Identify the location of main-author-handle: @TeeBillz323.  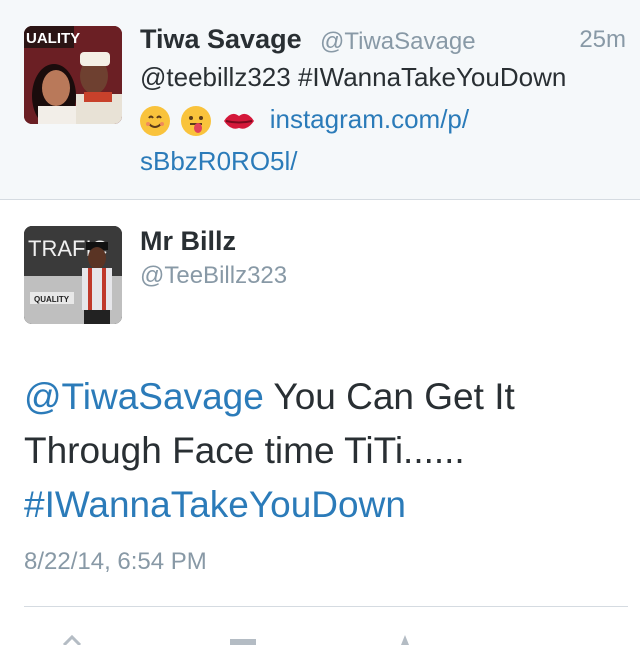
(213, 276).